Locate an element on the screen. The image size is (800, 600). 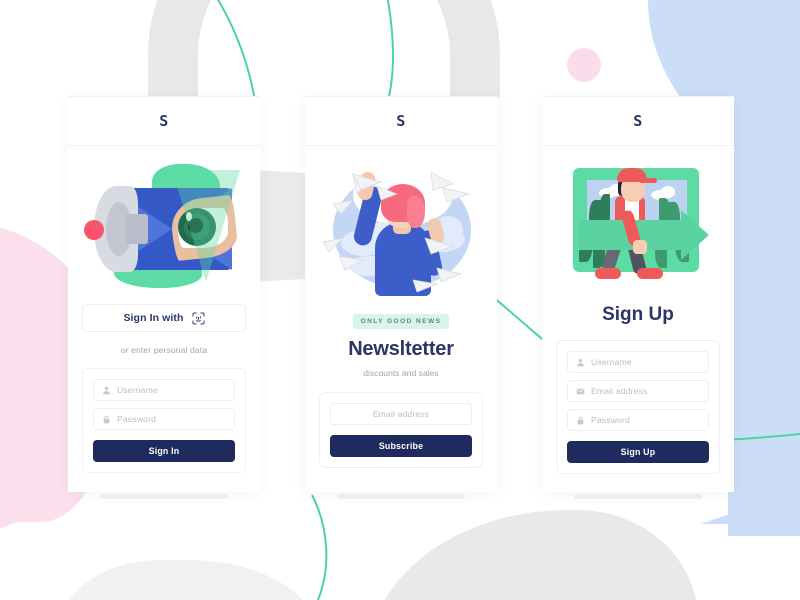
paper-planes-group is located at coordinates (396, 232).